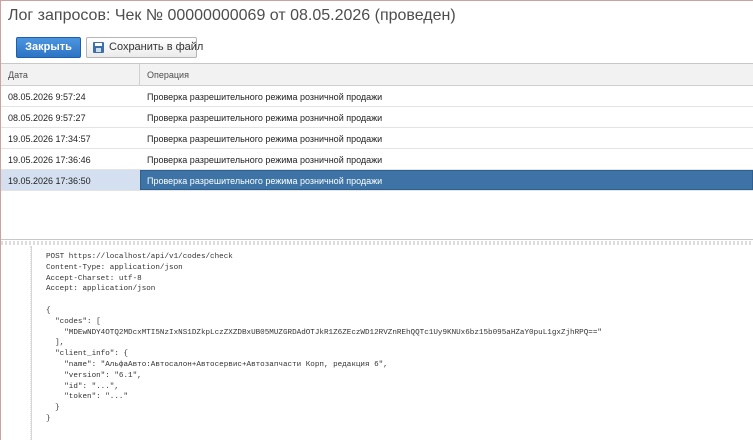 This screenshot has width=753, height=440. Describe the element at coordinates (377, 75) in the screenshot. I see `table-header: Дата Операция` at that location.